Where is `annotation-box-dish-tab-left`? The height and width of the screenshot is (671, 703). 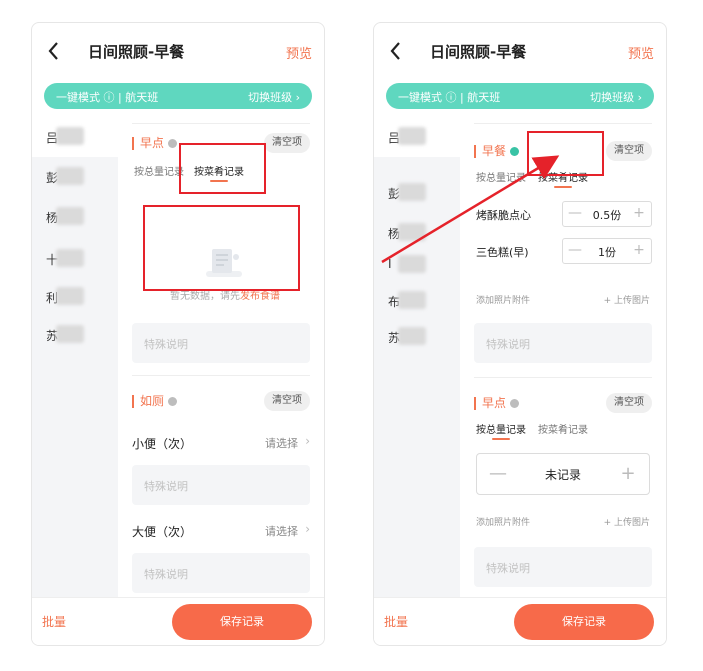
annotation-box-dish-tab-left is located at coordinates (222, 168).